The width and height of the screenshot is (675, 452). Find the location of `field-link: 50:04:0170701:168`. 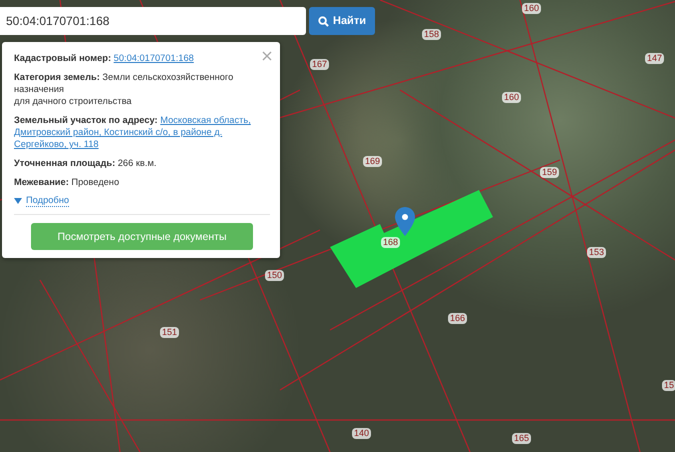

field-link: 50:04:0170701:168 is located at coordinates (154, 58).